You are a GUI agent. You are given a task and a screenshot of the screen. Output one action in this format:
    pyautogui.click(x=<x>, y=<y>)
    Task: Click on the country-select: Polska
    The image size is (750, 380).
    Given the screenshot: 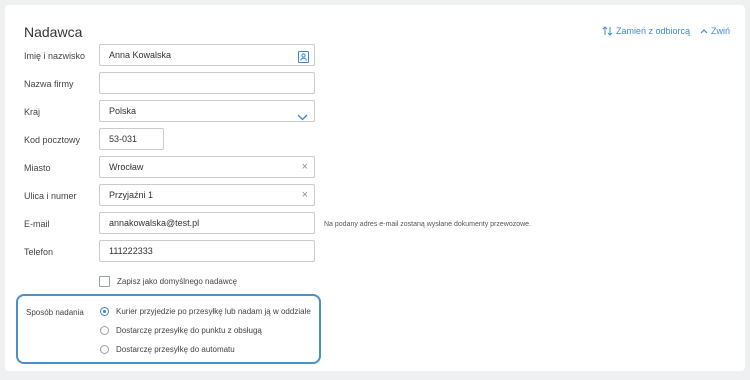 What is the action you would take?
    pyautogui.click(x=207, y=111)
    